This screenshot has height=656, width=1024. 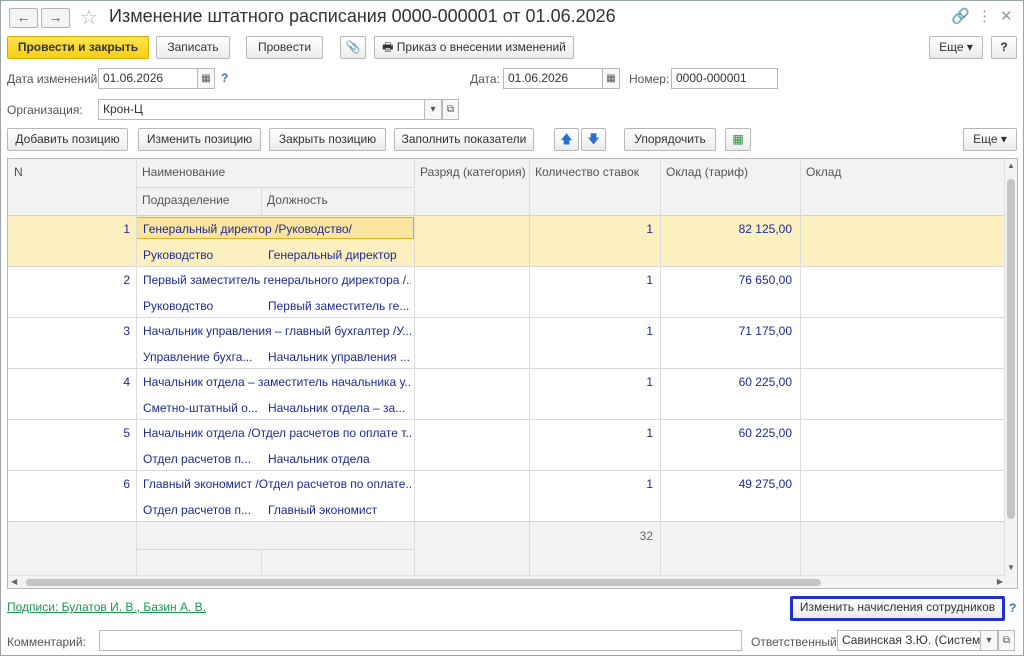 I want to click on responsible-open-button: ⧉, so click(x=1006, y=640).